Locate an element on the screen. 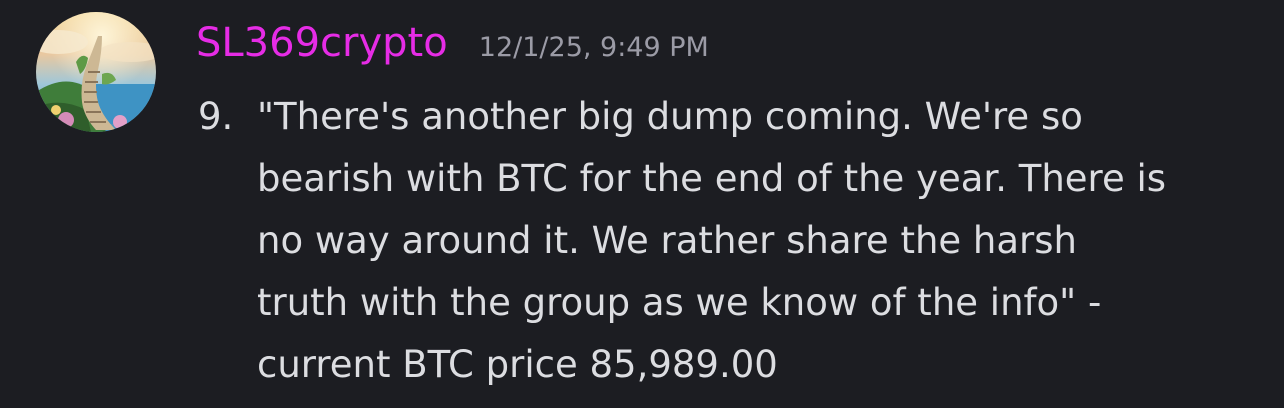 The width and height of the screenshot is (1284, 408). message-line: current BTC price 85,989.00 is located at coordinates (517, 364).